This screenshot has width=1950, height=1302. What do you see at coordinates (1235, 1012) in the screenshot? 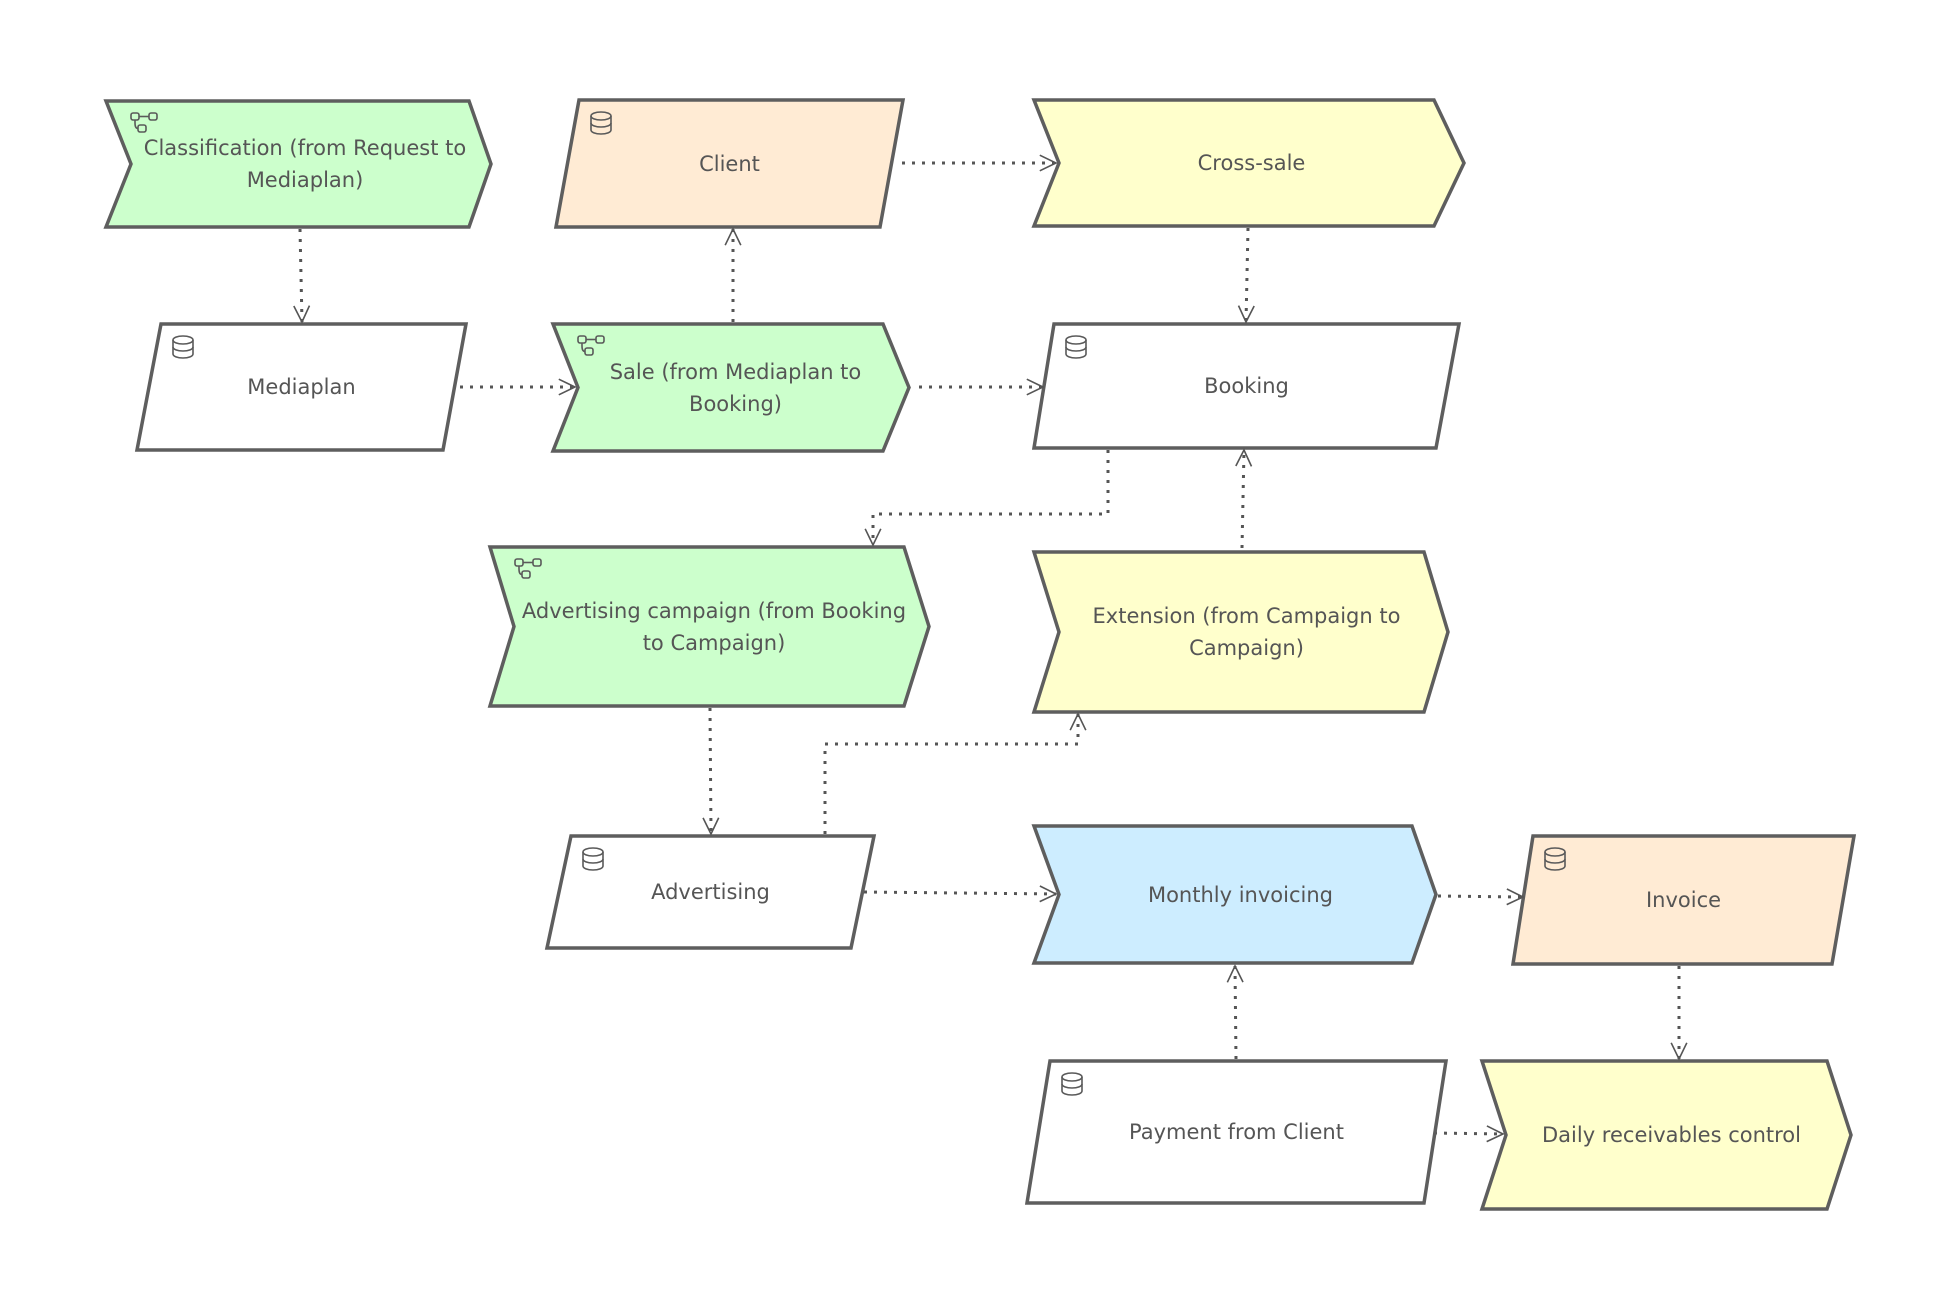
I see `edge-payment-to-monthly-invoicing` at bounding box center [1235, 1012].